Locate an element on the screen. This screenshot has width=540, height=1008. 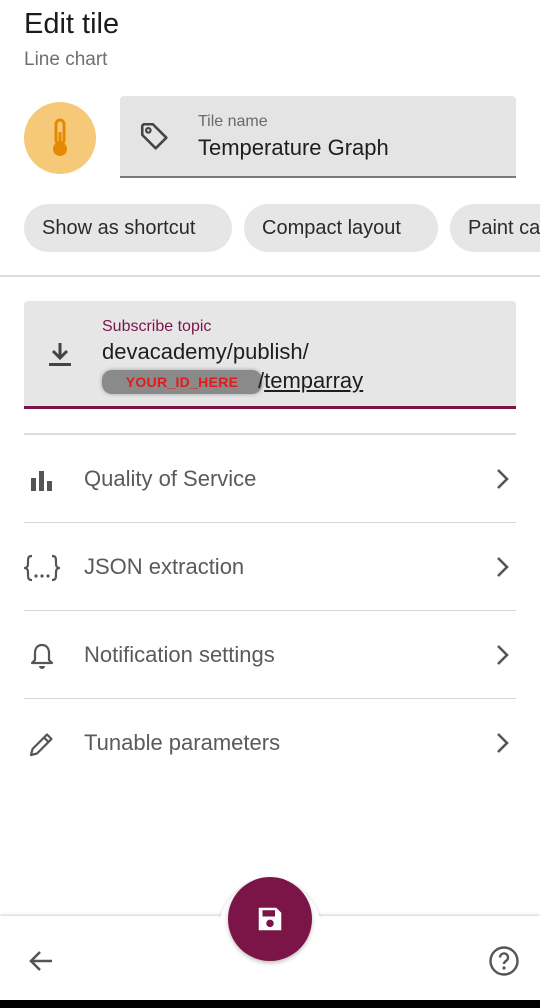
help-icon is located at coordinates (504, 961).